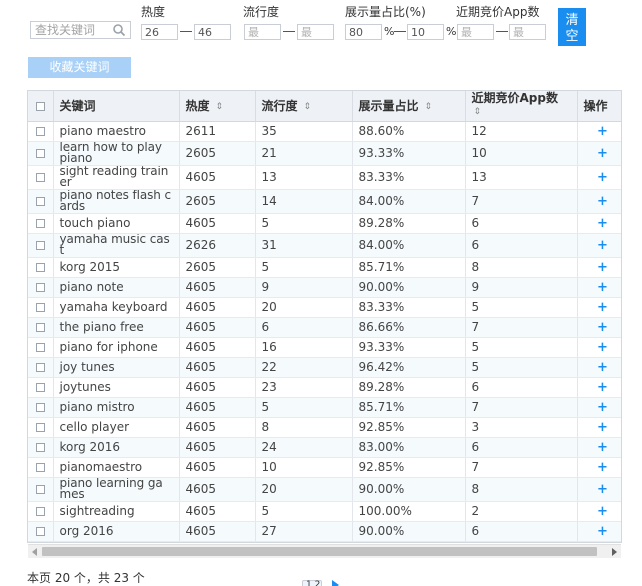 The image size is (642, 586). I want to click on header-heat: 热度 ⇕, so click(217, 106).